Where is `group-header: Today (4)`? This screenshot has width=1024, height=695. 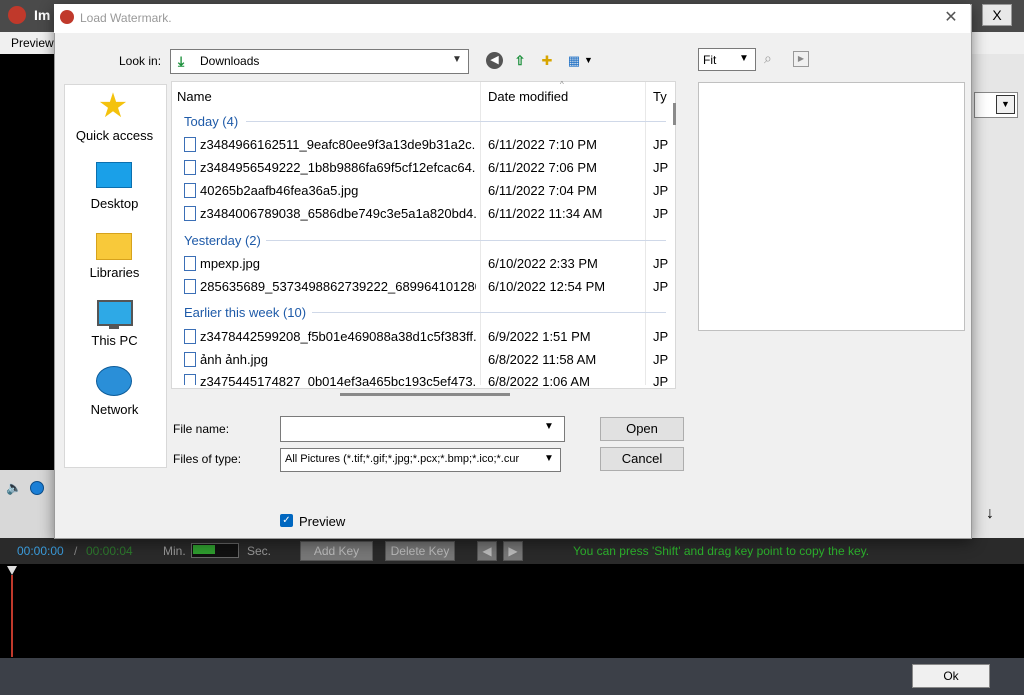
group-header: Today (4) is located at coordinates (211, 121).